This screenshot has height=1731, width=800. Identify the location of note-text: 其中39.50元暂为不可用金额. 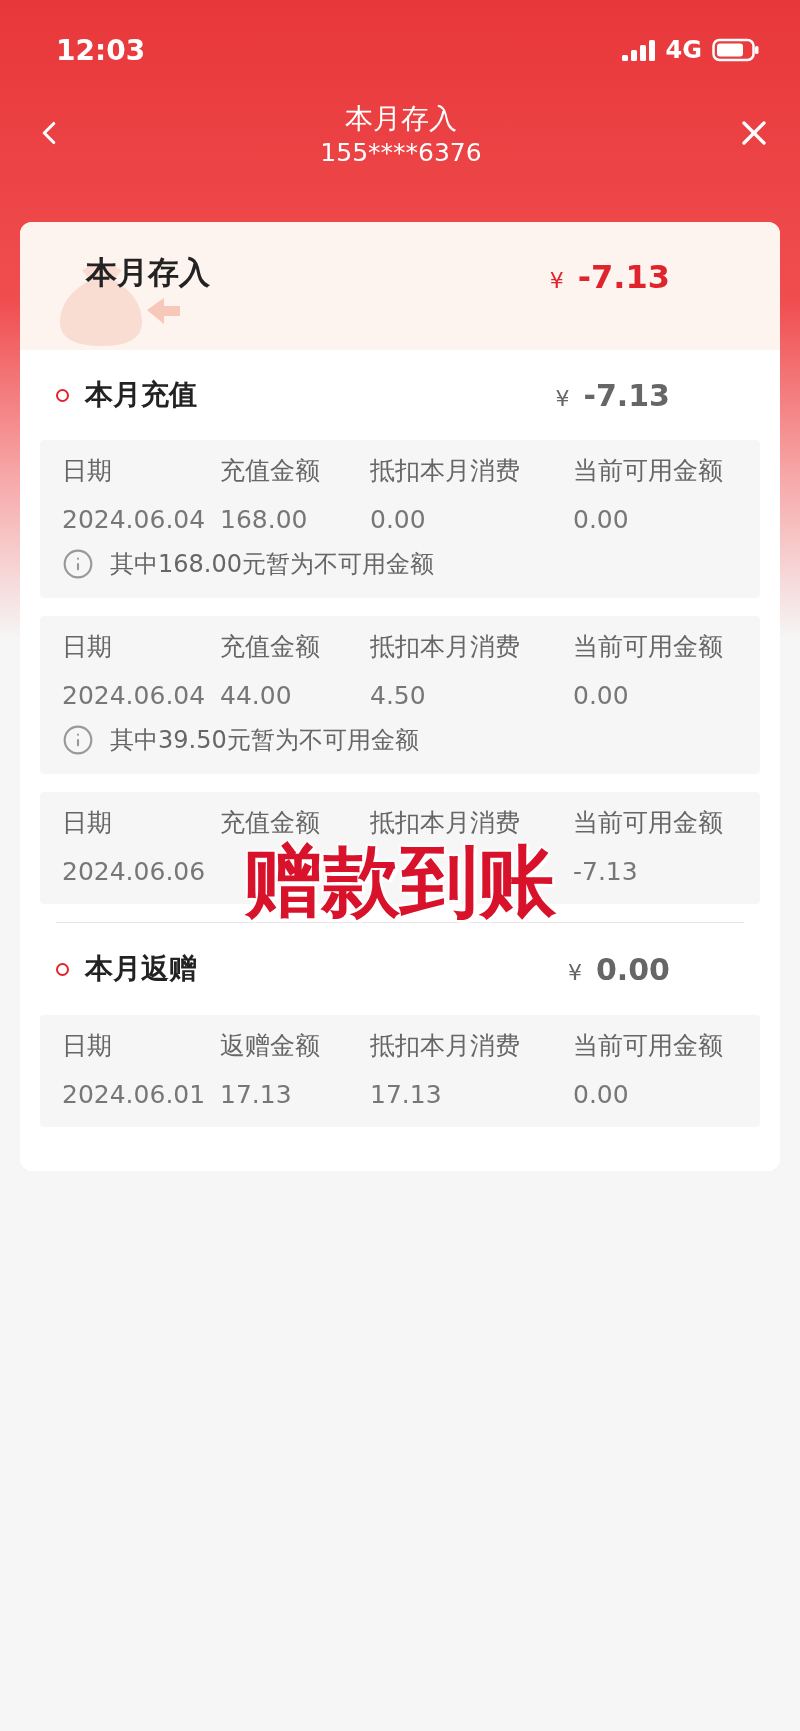
(264, 740).